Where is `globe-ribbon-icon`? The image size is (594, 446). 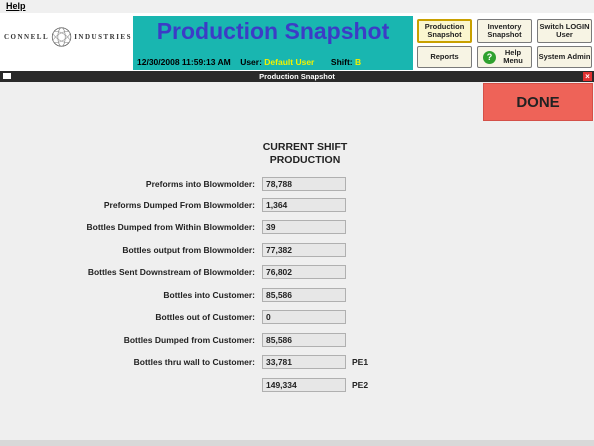
globe-ribbon-icon is located at coordinates (61, 37).